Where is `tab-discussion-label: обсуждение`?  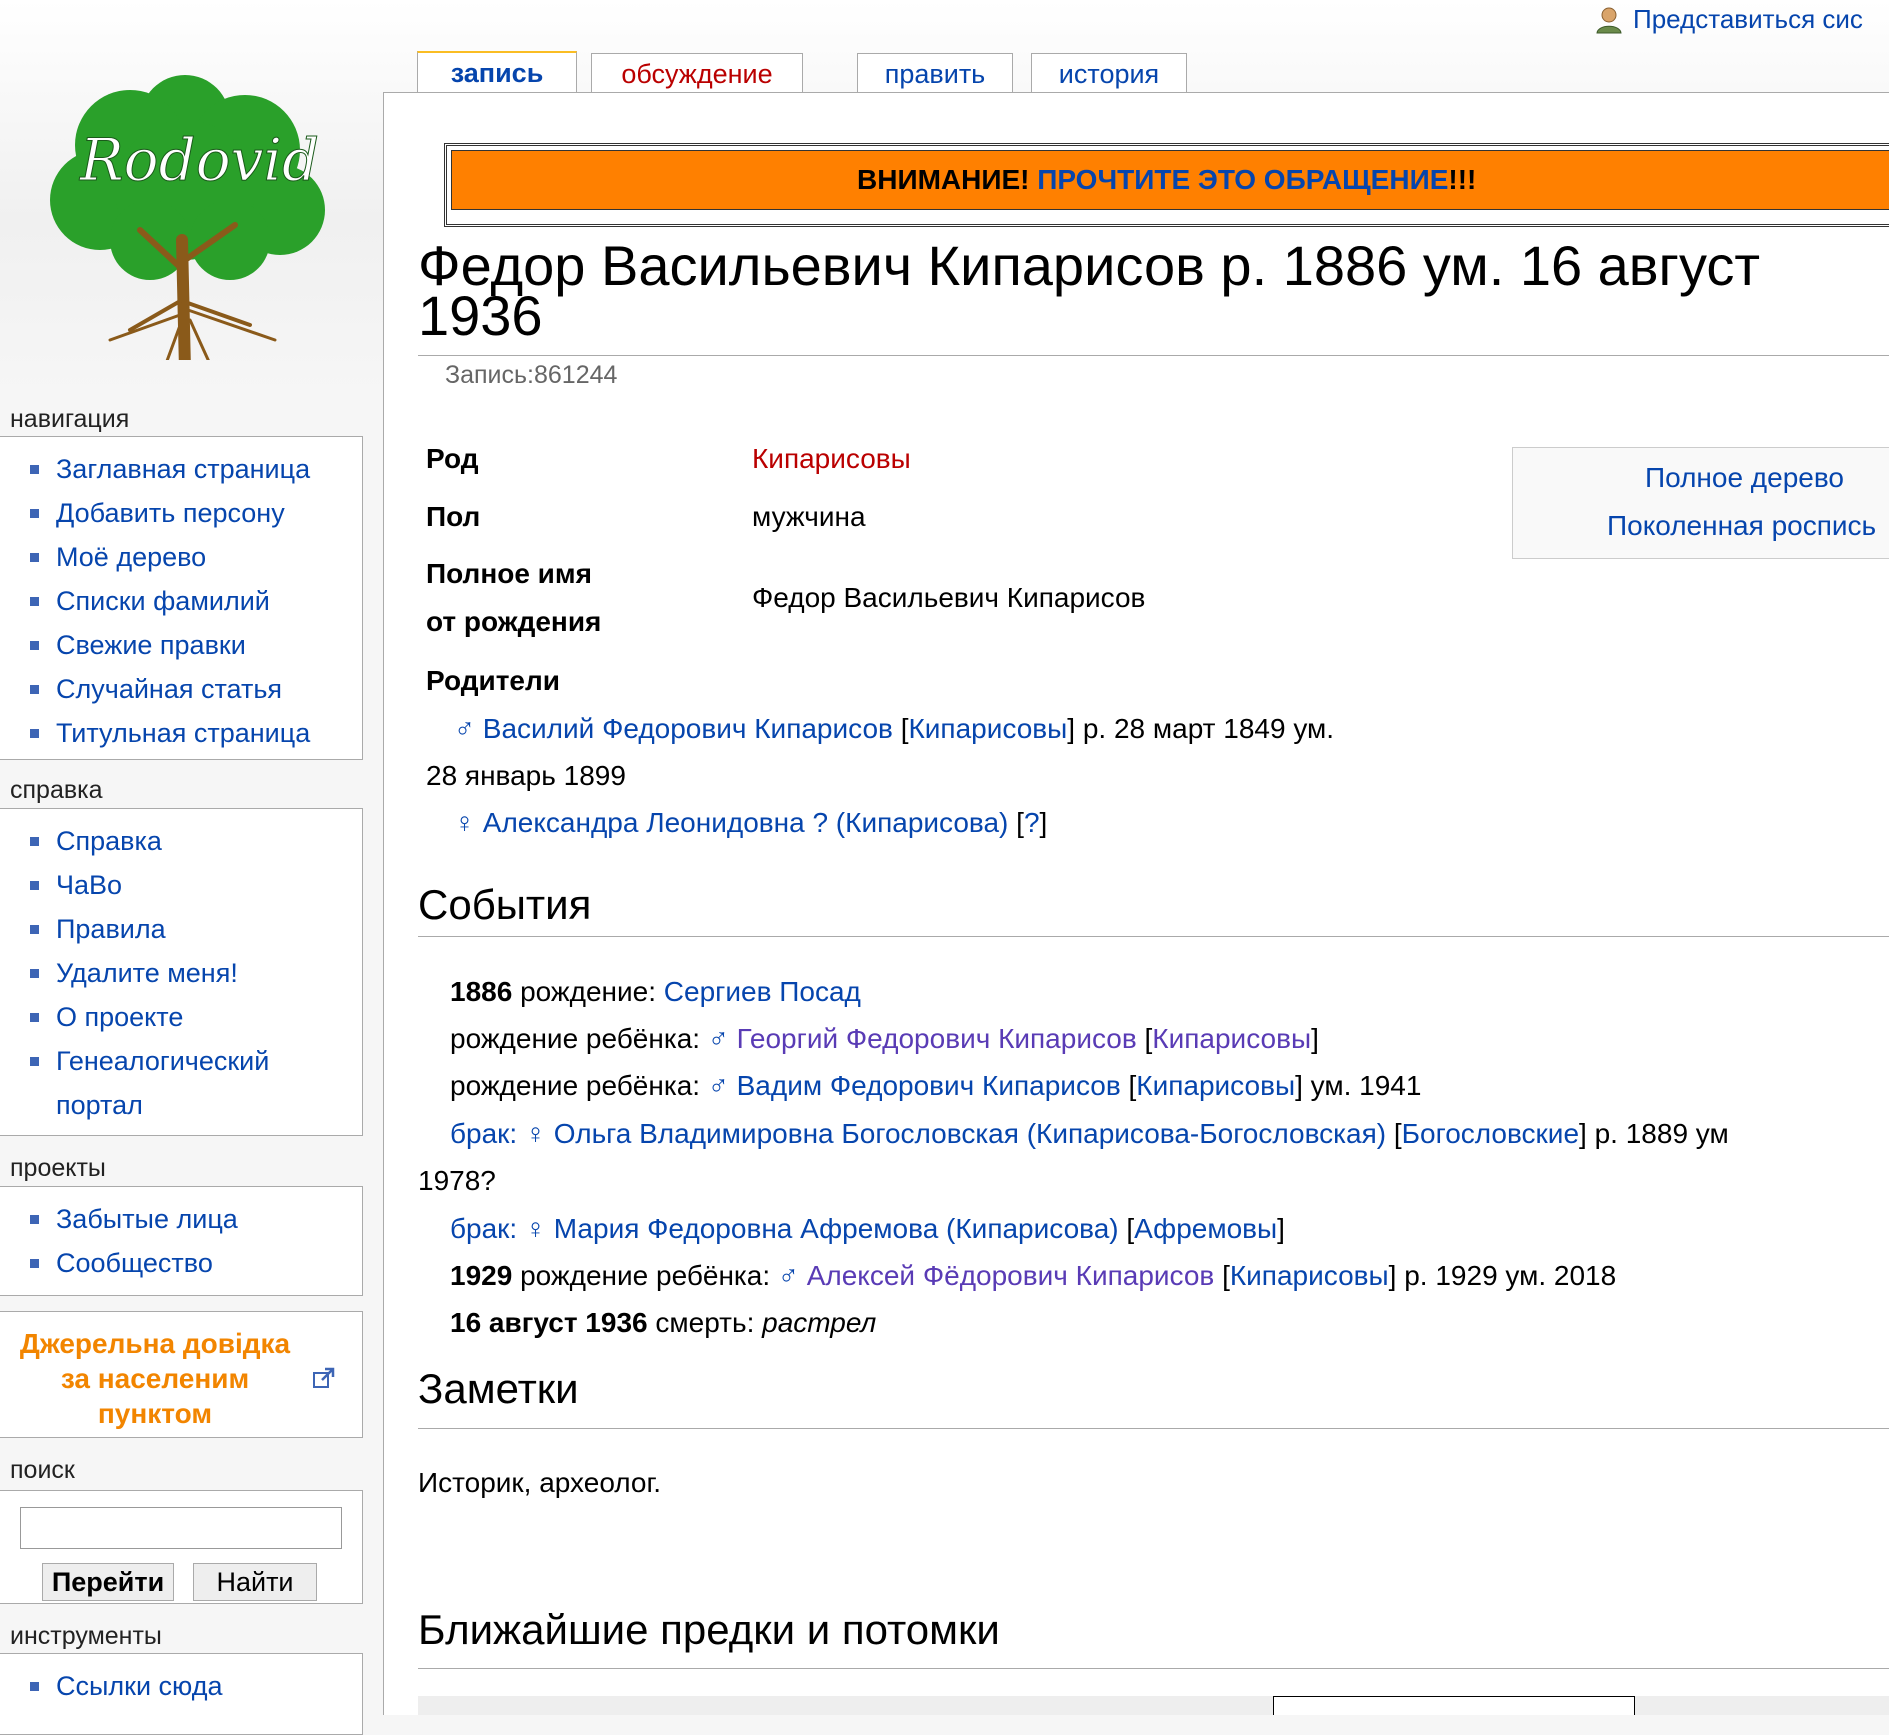
tab-discussion-label: обсуждение is located at coordinates (697, 74).